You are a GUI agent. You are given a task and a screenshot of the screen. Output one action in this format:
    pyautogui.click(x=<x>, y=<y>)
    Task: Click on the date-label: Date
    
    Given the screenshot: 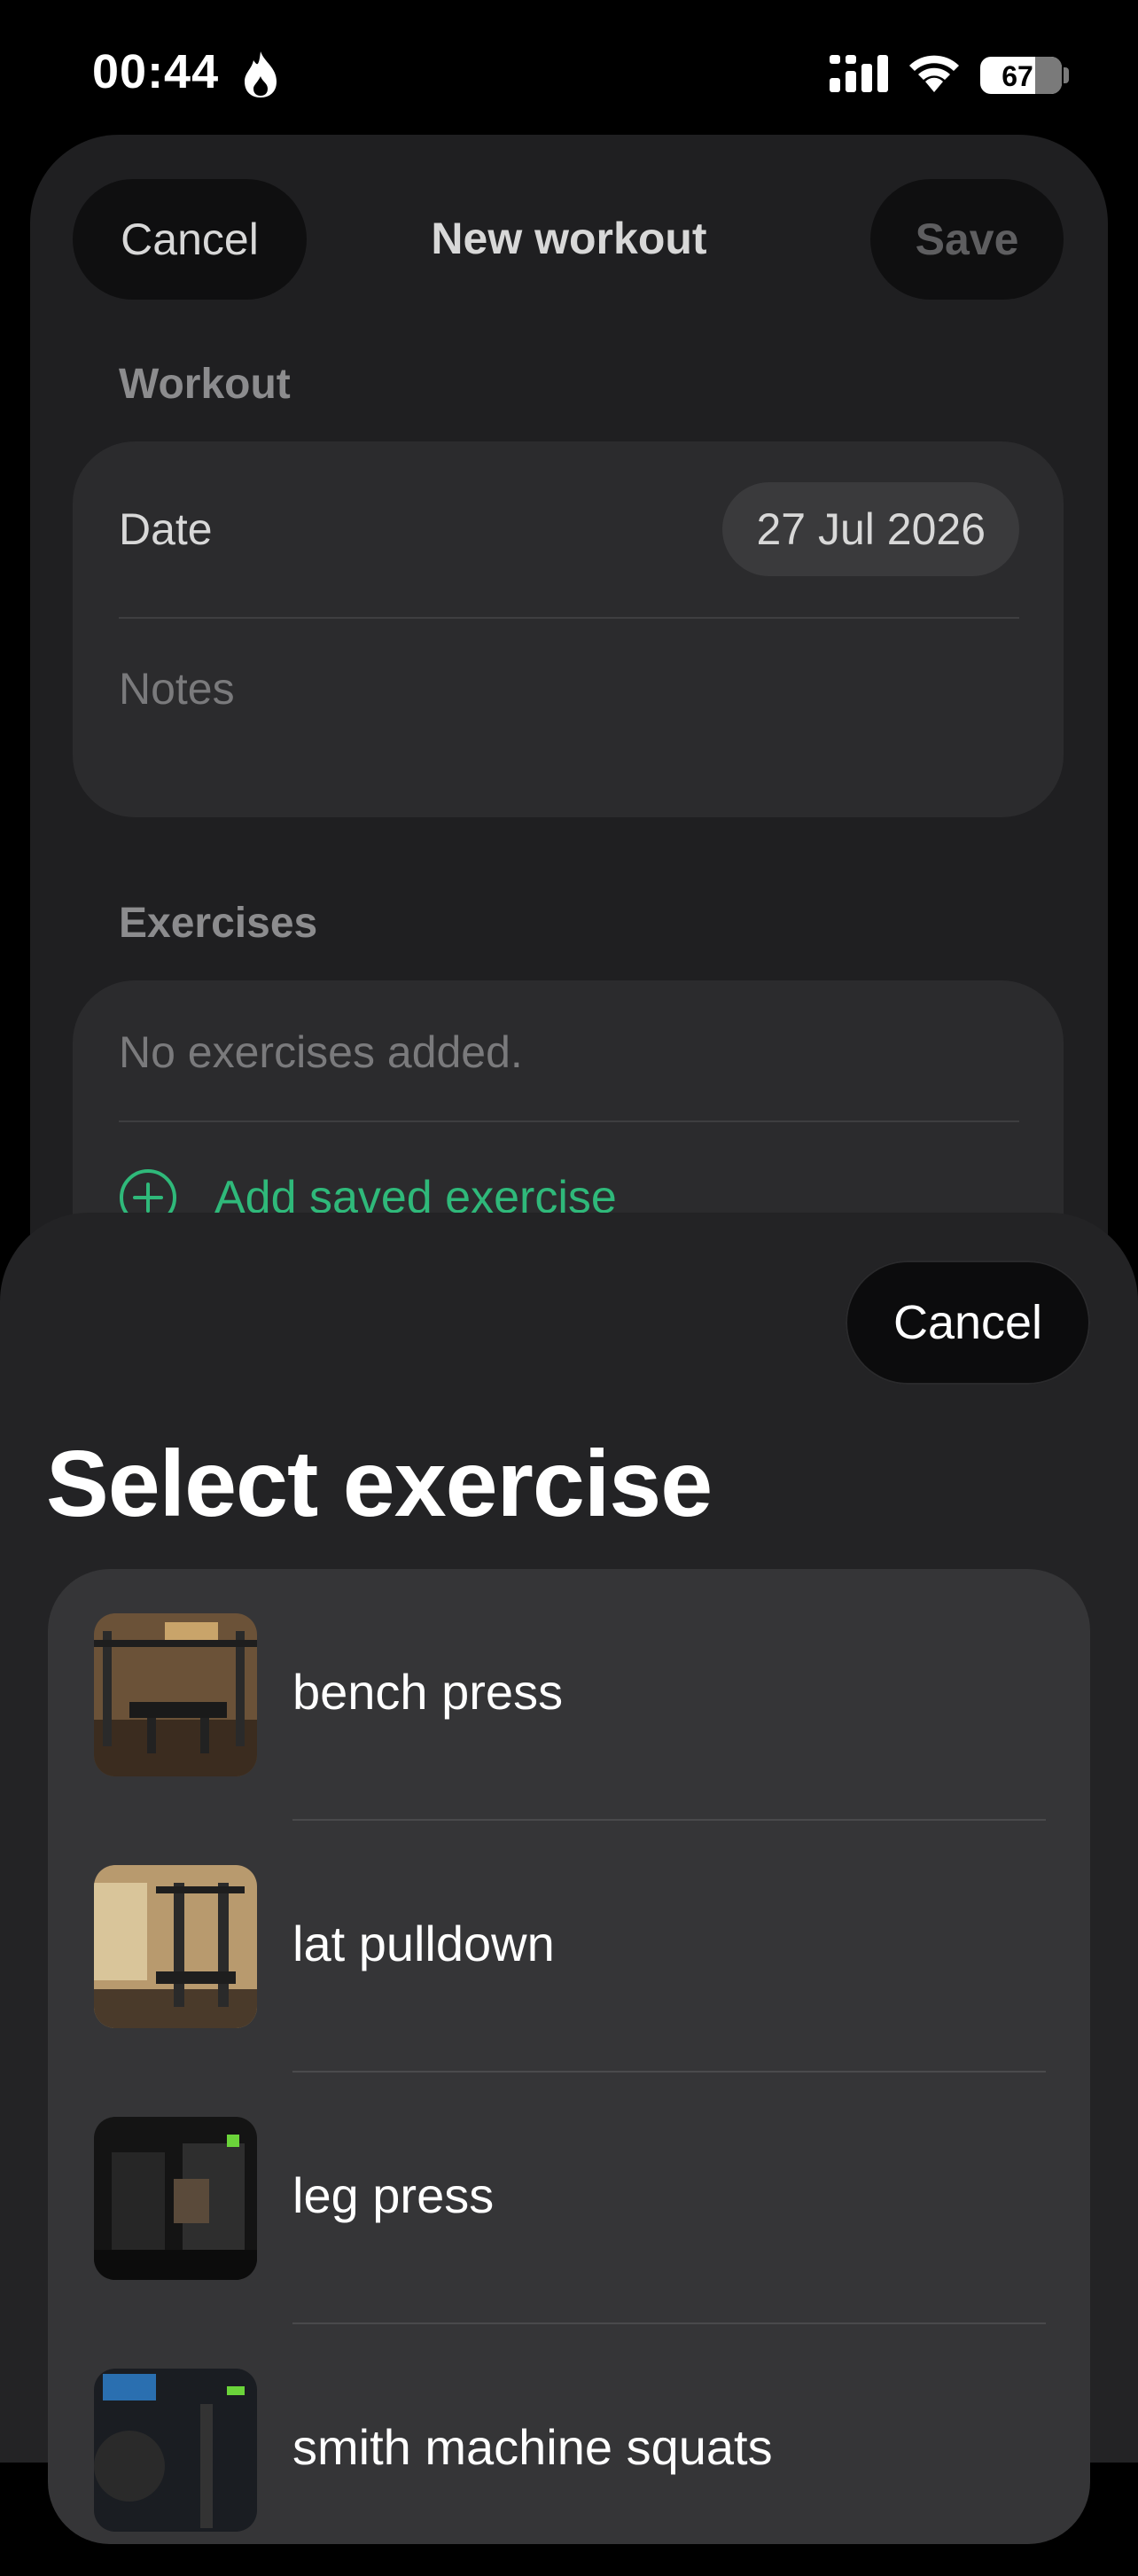 What is the action you would take?
    pyautogui.click(x=166, y=529)
    